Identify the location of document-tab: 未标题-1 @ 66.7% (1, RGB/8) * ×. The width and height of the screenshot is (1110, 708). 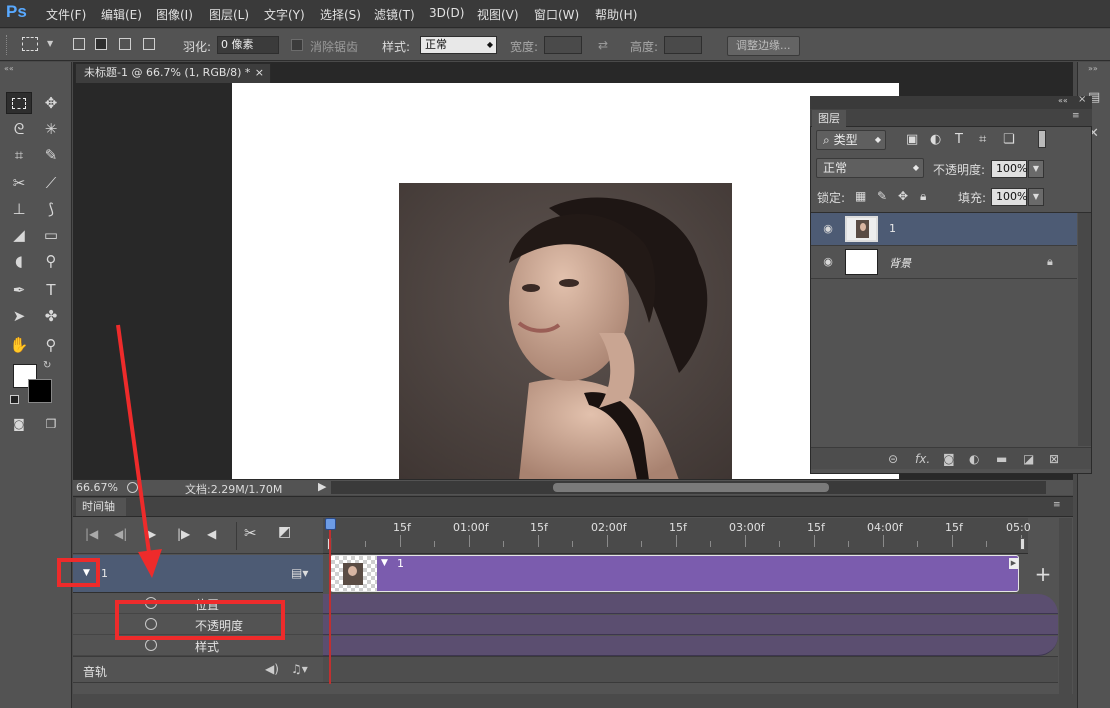
(173, 73).